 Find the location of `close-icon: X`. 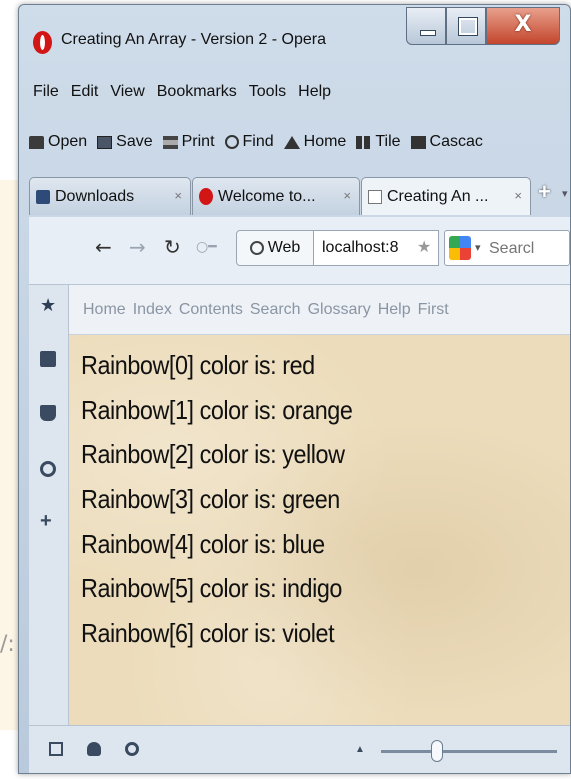

close-icon: X is located at coordinates (523, 24).